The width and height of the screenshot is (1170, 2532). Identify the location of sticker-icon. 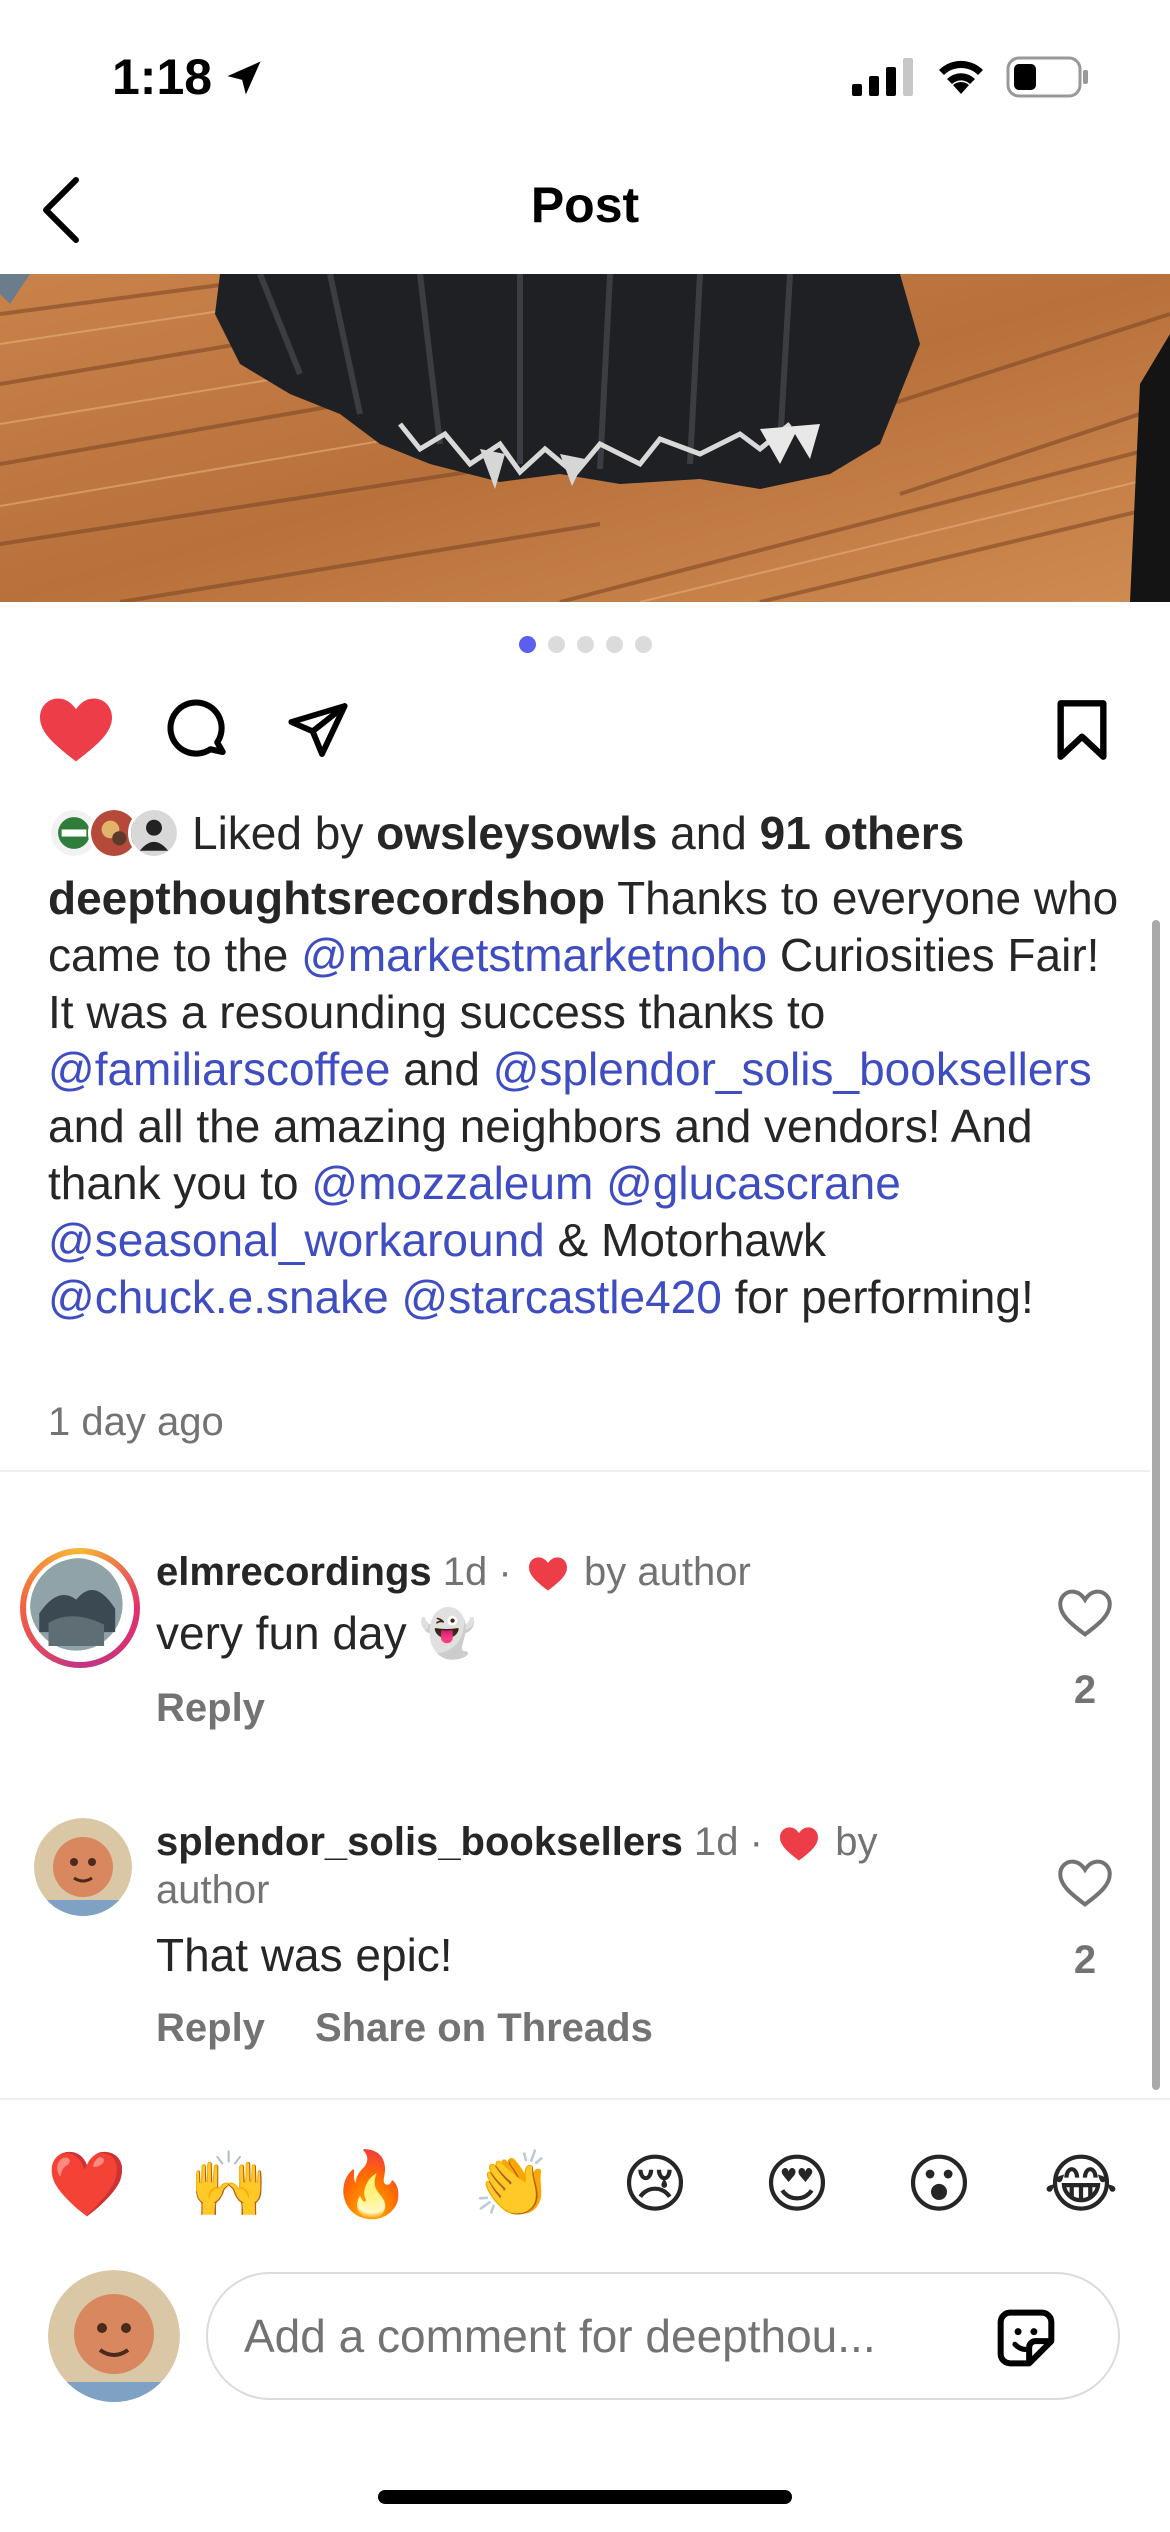
(1026, 2338).